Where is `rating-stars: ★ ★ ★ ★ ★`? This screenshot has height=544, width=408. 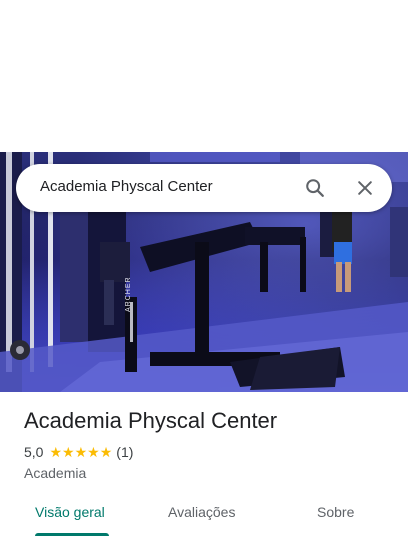
rating-stars: ★ ★ ★ ★ ★ is located at coordinates (80, 452).